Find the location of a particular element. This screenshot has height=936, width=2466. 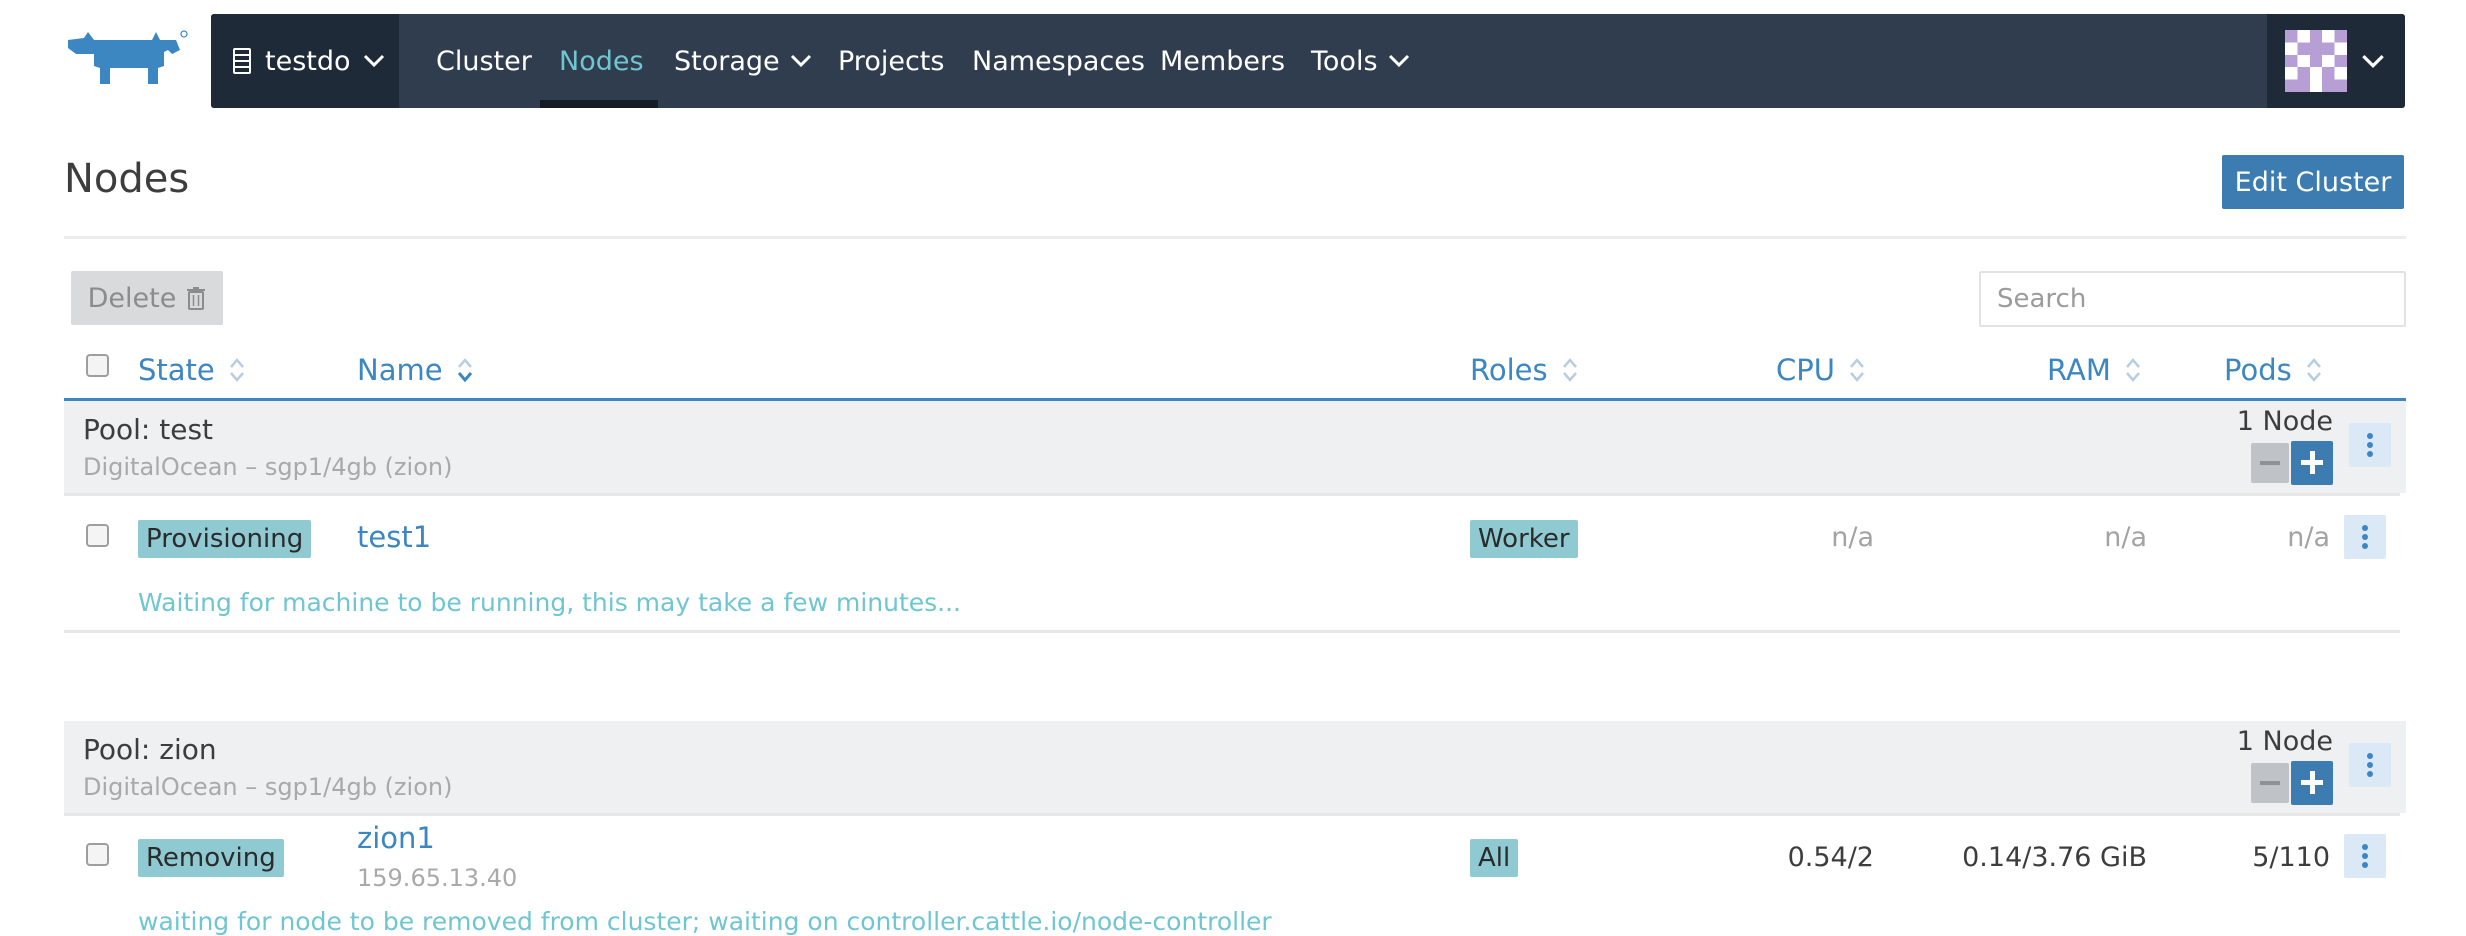

avatar is located at coordinates (2316, 61).